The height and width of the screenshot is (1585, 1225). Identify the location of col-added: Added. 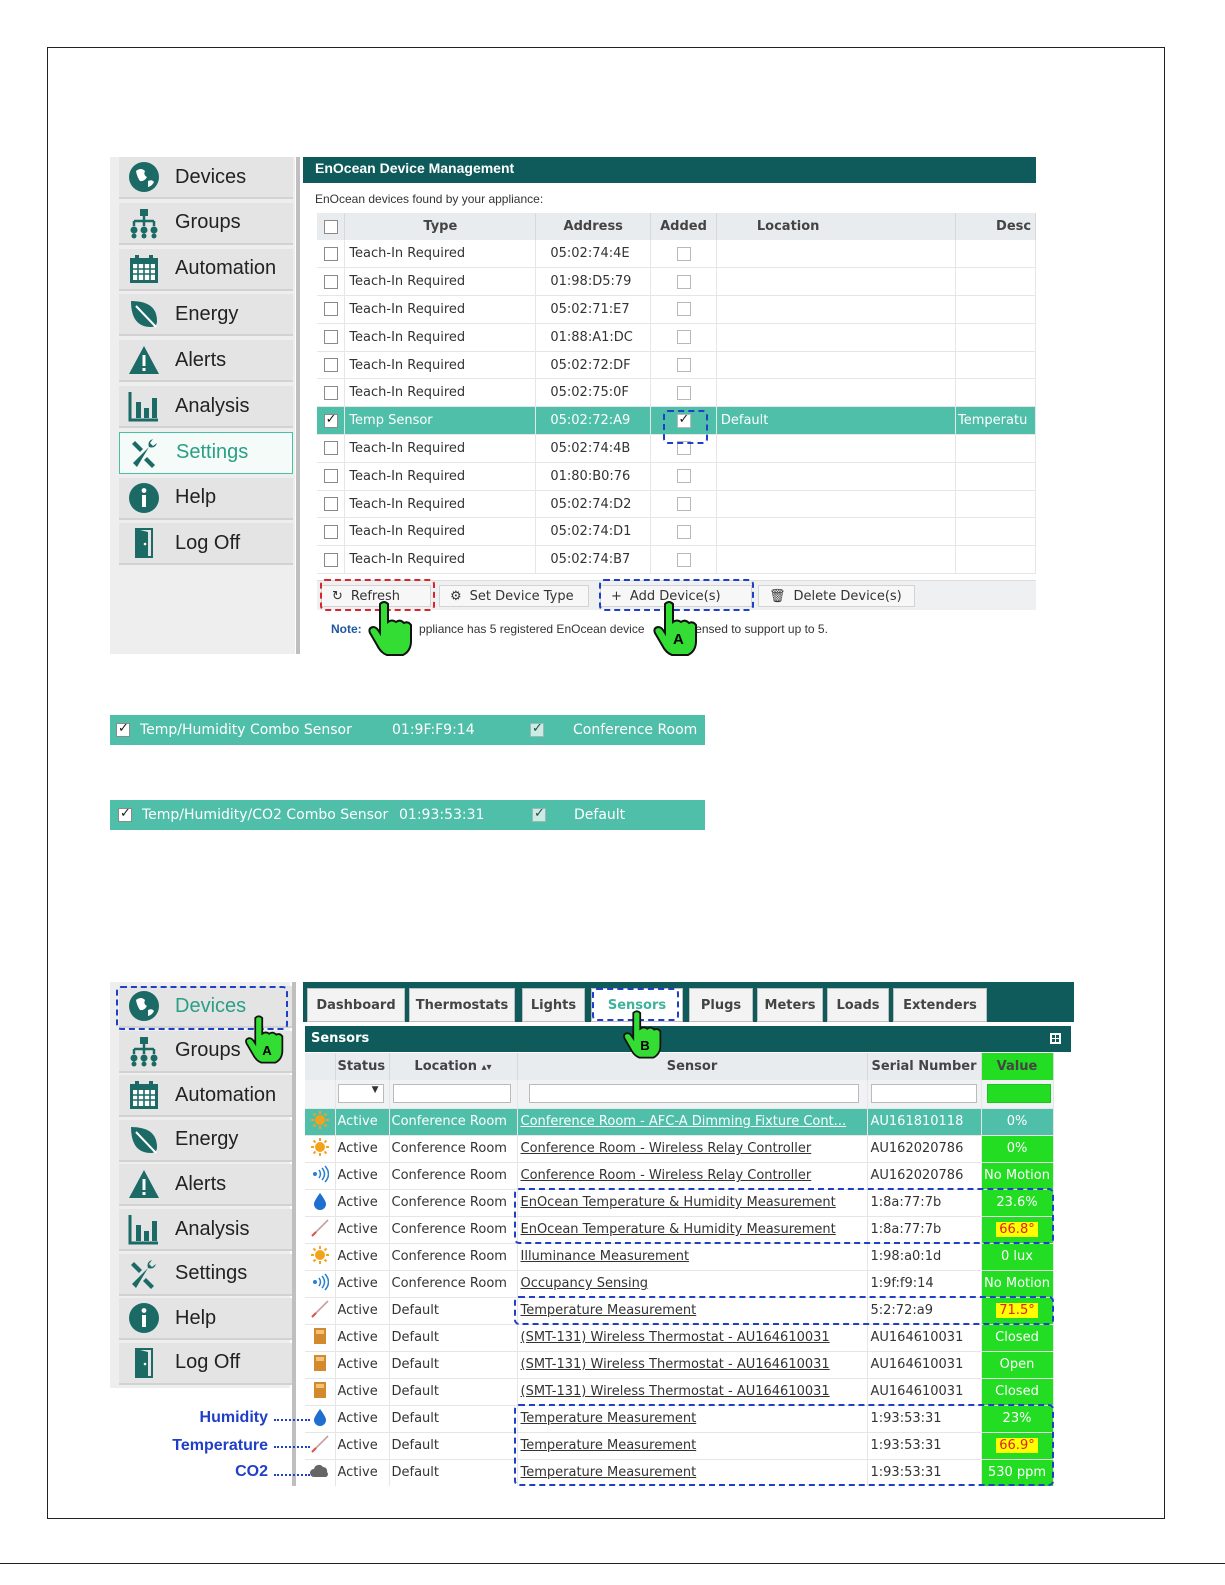
(683, 226).